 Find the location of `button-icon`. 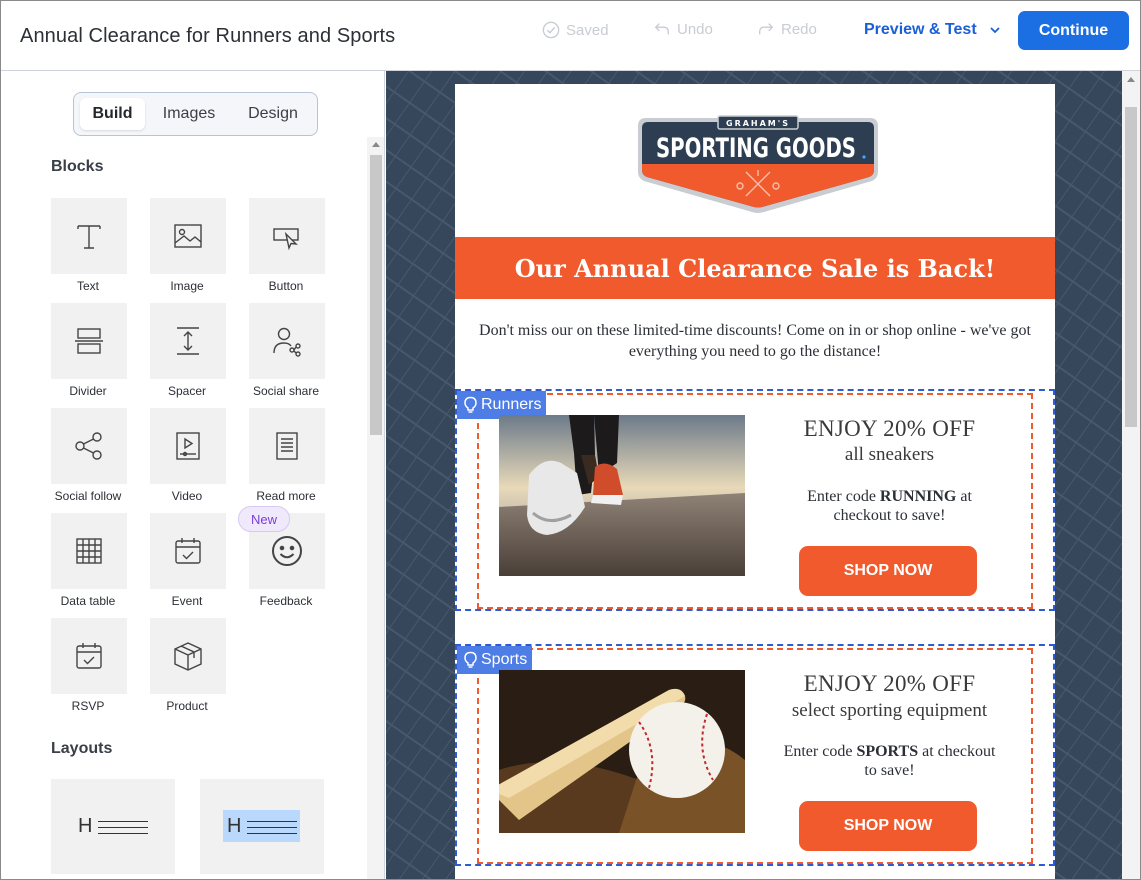

button-icon is located at coordinates (286, 239).